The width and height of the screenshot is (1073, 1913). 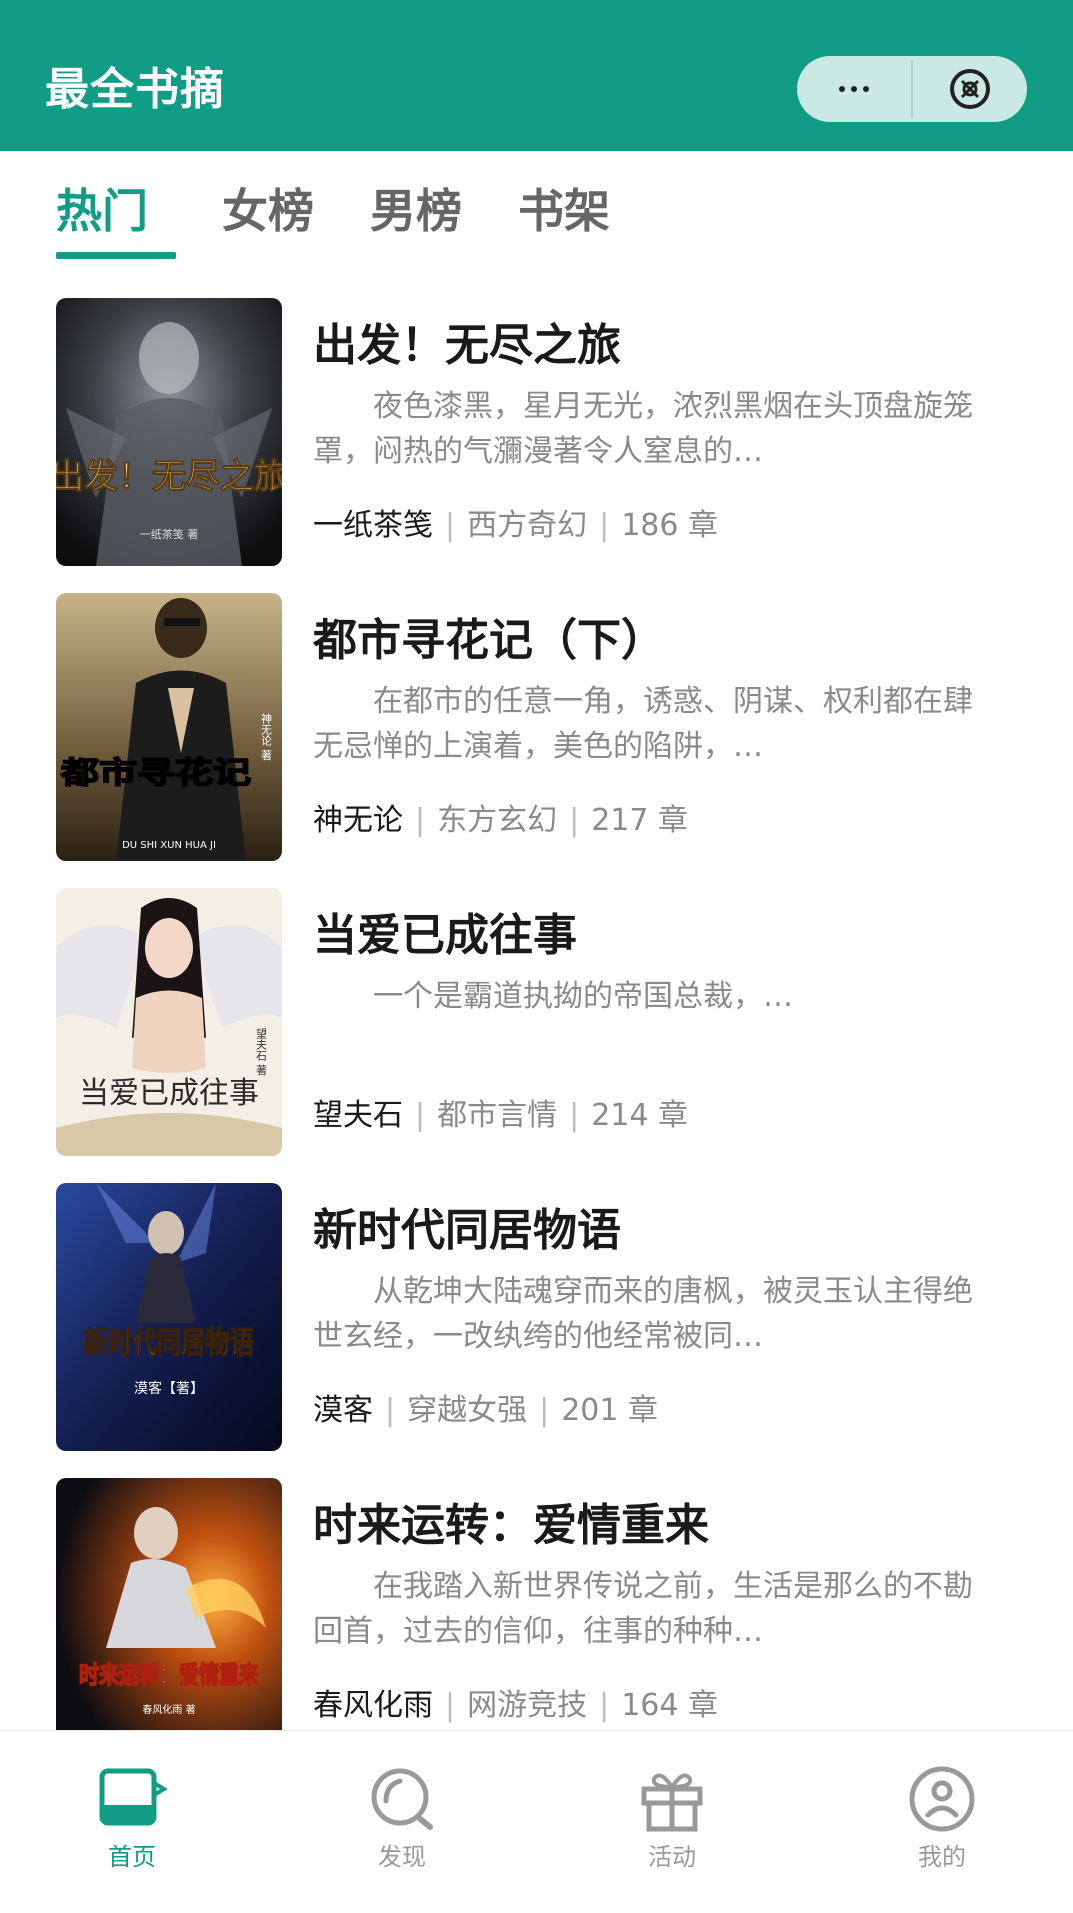 I want to click on book-meta: 神无论 | 东方玄幻 | 217 章, so click(x=500, y=821).